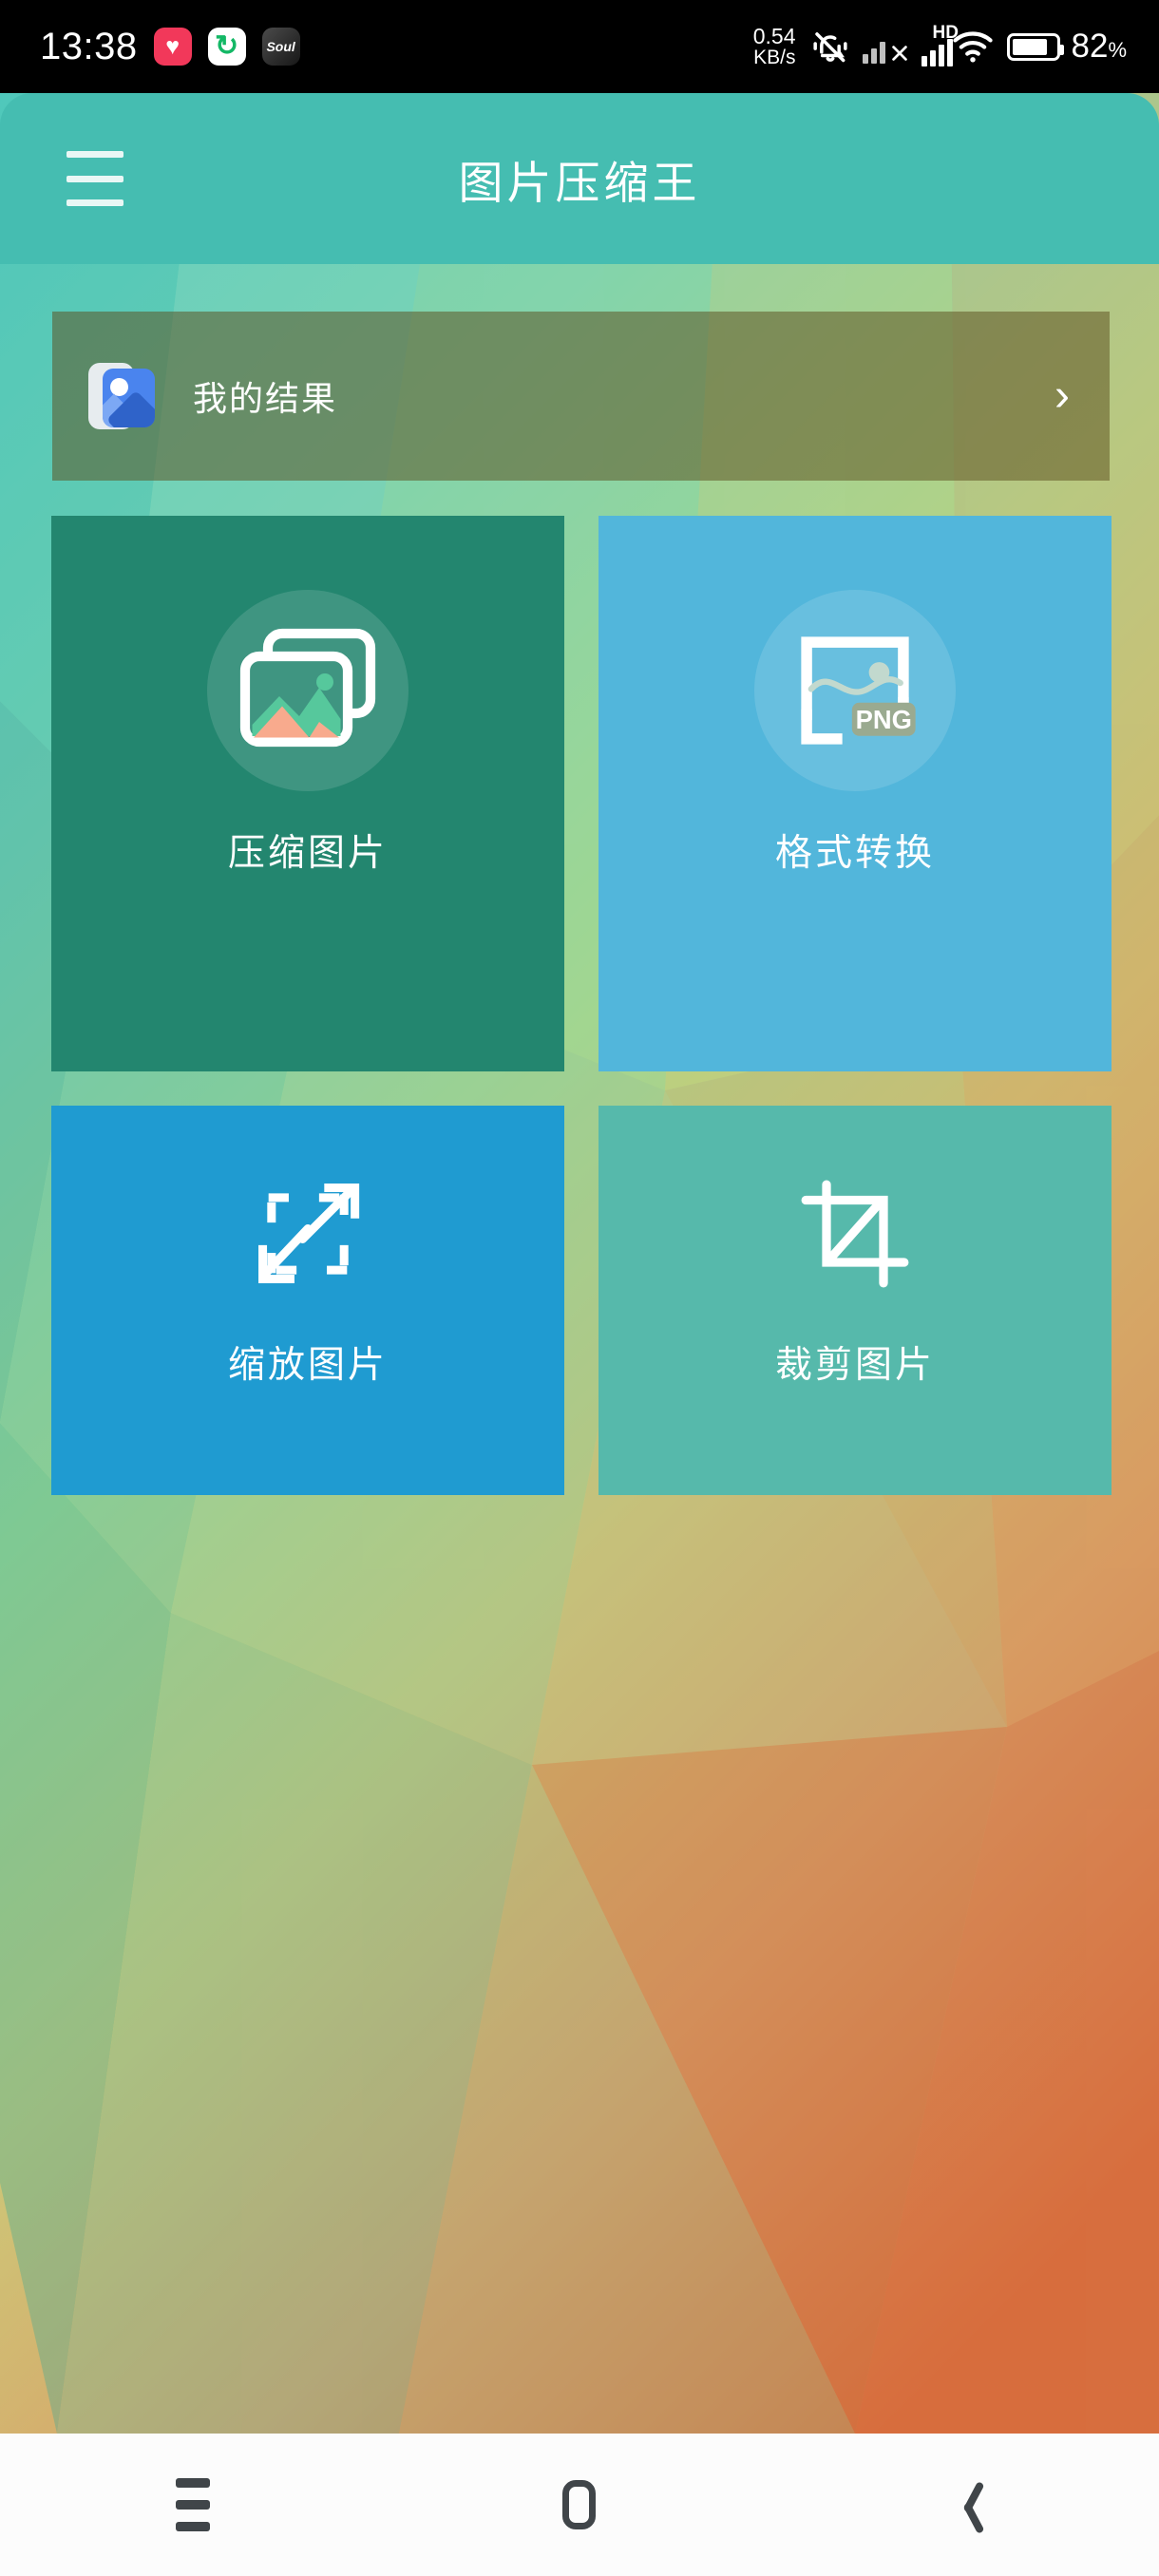  I want to click on feature-grid-row: 缩放图片 裁剪图片, so click(581, 1300).